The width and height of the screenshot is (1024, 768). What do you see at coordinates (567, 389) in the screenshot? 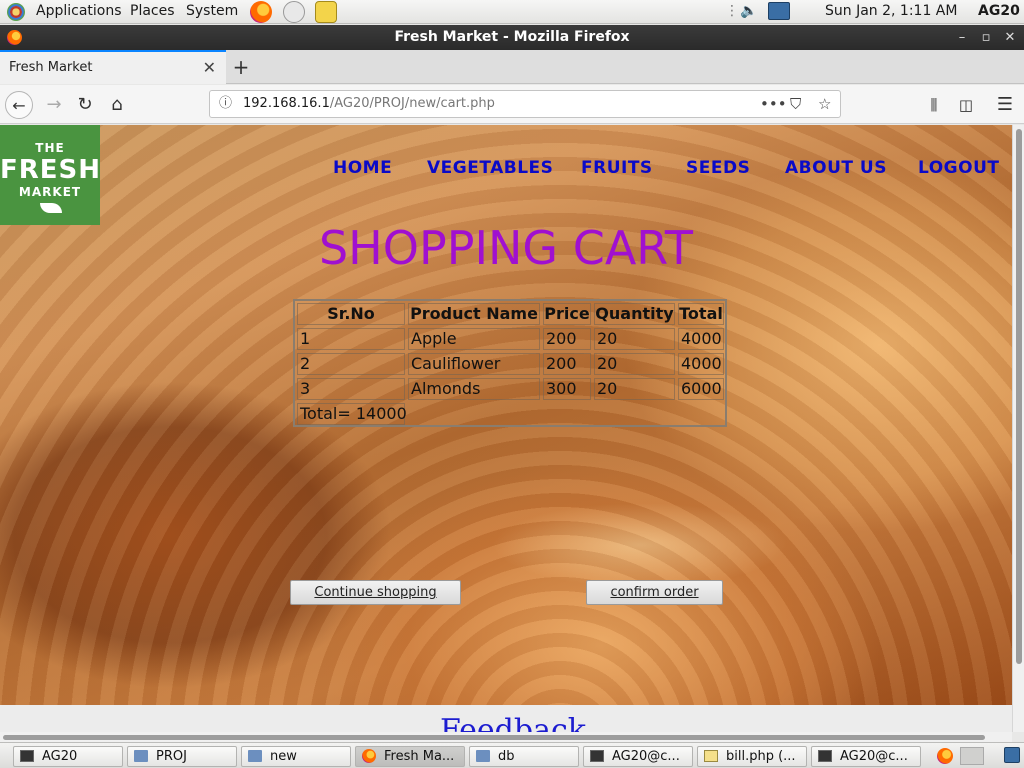
I see `table-cell-price: 300` at bounding box center [567, 389].